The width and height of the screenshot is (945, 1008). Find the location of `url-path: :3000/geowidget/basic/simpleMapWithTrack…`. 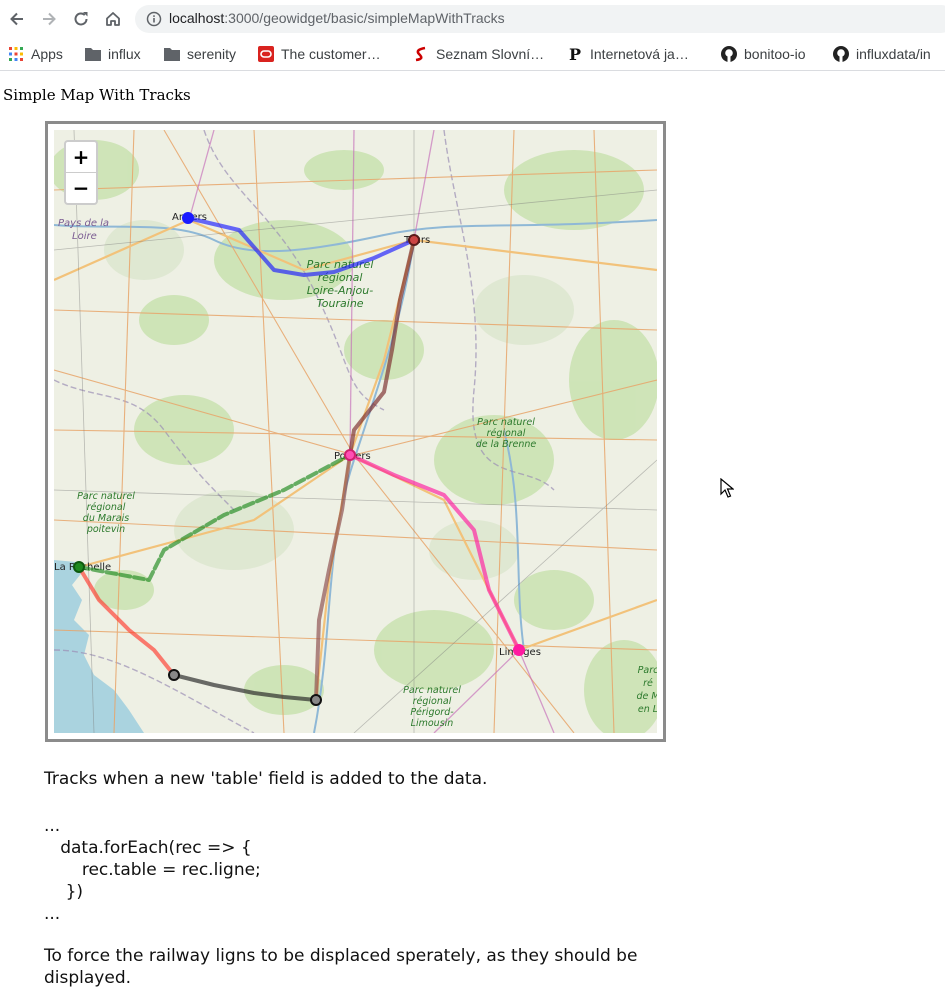

url-path: :3000/geowidget/basic/simpleMapWithTrack… is located at coordinates (364, 18).